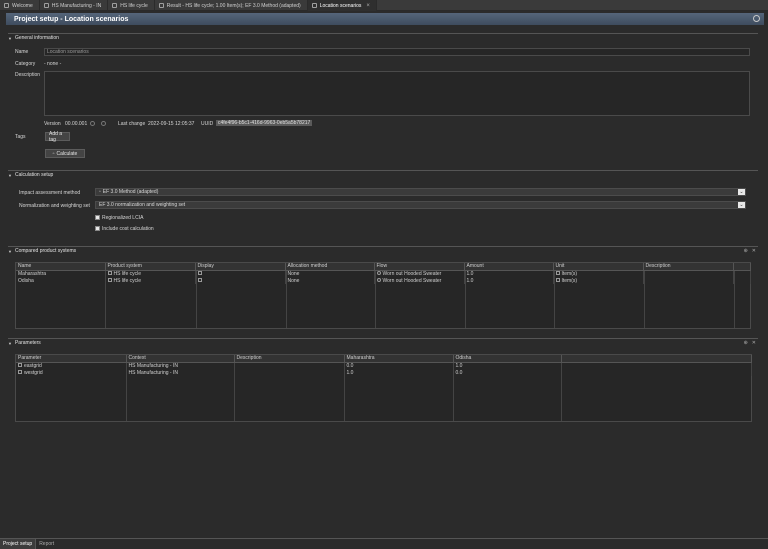 The image size is (768, 549). Describe the element at coordinates (171, 124) in the screenshot. I see `last-change-value: 2022-09-15 12:05:37` at that location.